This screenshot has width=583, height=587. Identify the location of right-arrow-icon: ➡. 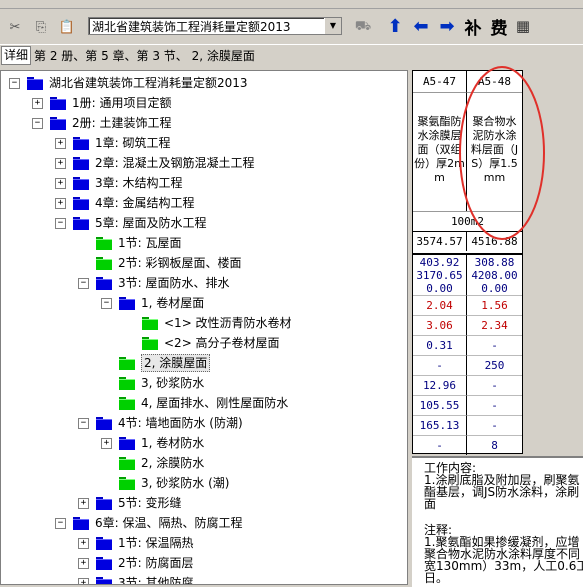
(447, 26).